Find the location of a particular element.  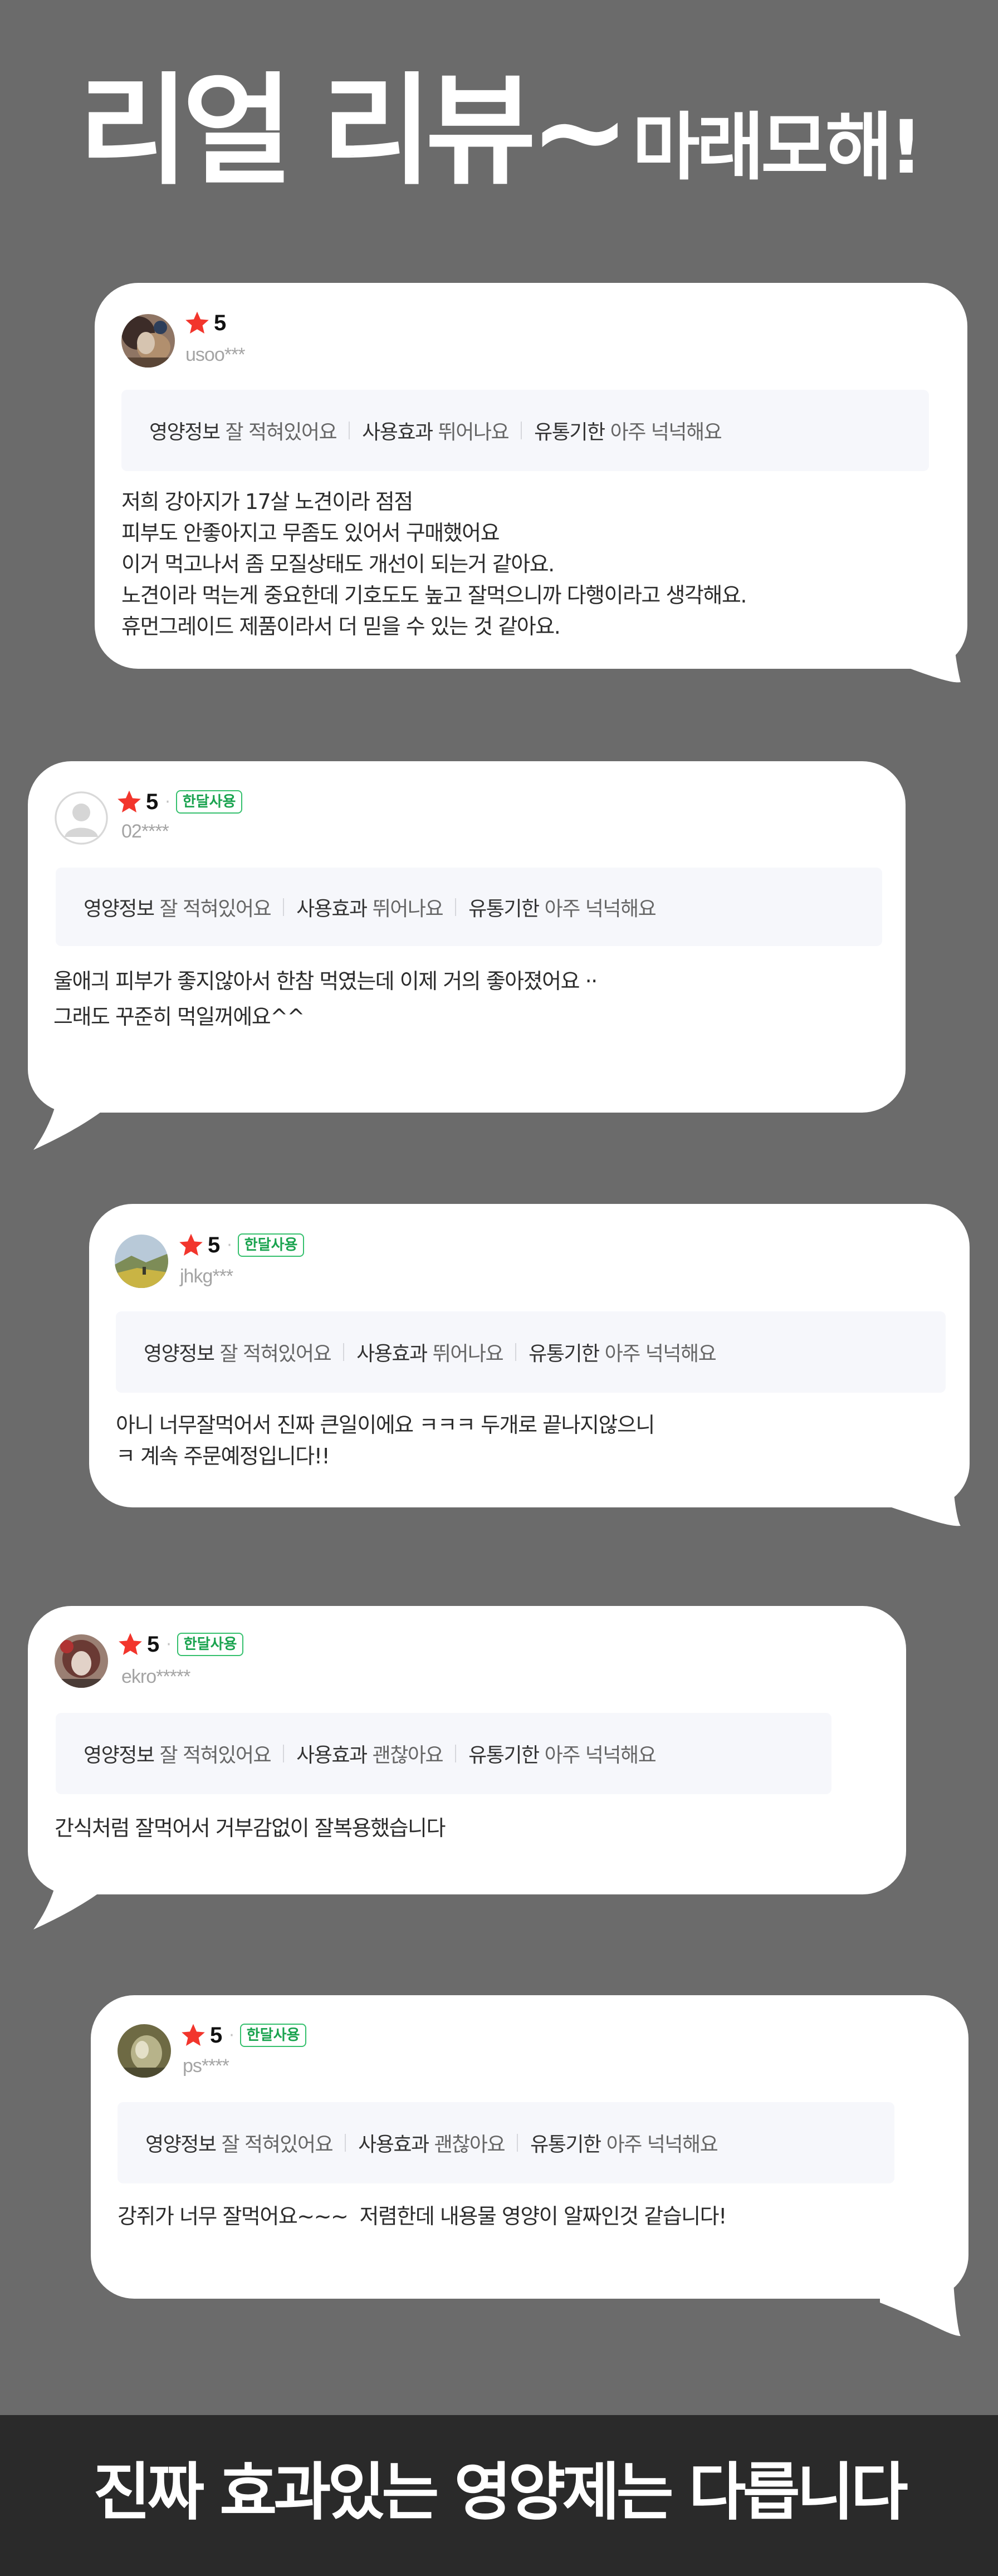

user-id: usoo*** is located at coordinates (215, 354).